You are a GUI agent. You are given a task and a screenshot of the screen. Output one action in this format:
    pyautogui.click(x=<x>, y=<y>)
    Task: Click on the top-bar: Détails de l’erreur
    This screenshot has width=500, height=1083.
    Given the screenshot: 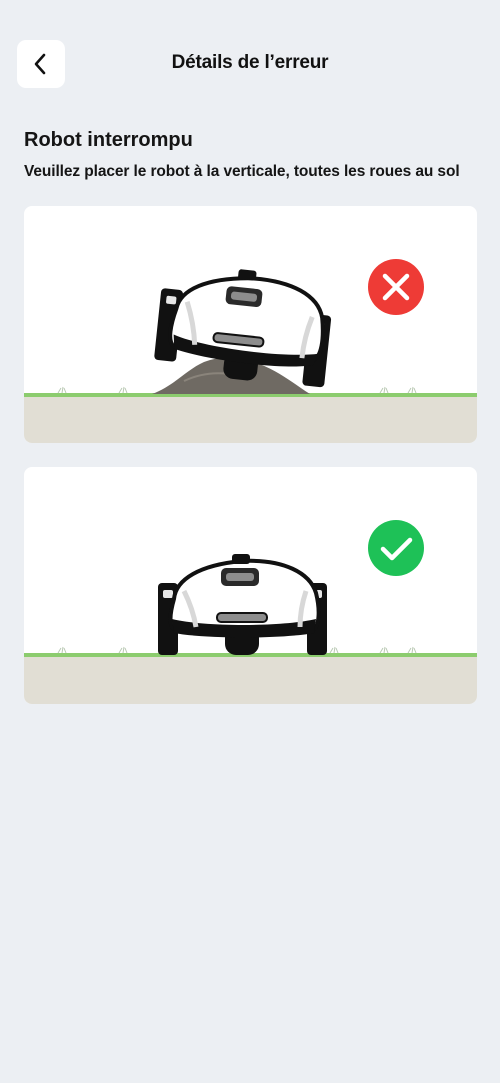 What is the action you would take?
    pyautogui.click(x=250, y=64)
    